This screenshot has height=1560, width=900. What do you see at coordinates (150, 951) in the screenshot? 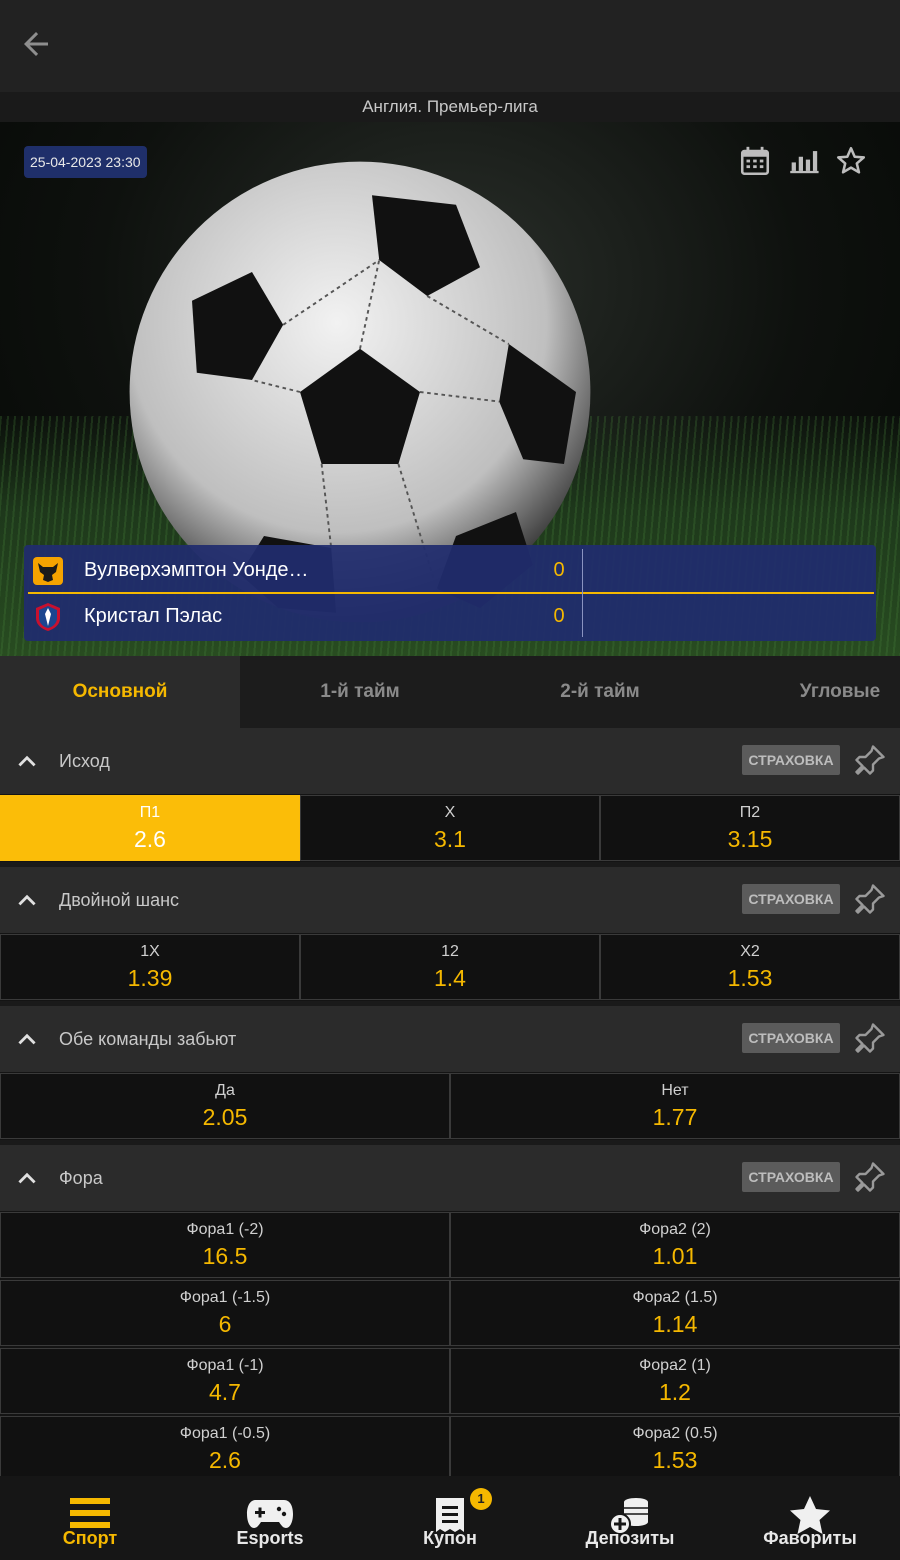
I see `odd-label: 1Х` at bounding box center [150, 951].